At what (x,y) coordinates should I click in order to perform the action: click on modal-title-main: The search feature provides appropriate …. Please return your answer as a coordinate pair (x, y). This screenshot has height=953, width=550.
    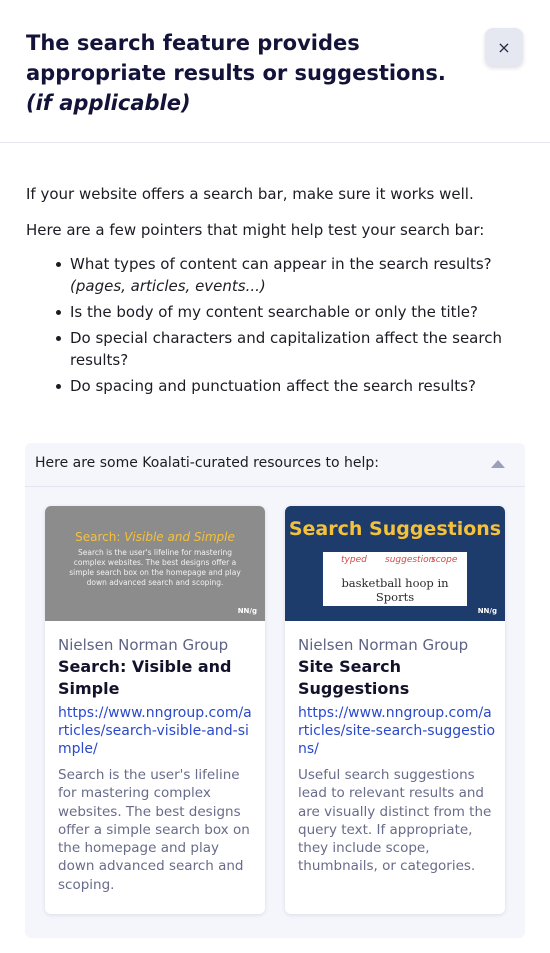
    Looking at the image, I should click on (236, 58).